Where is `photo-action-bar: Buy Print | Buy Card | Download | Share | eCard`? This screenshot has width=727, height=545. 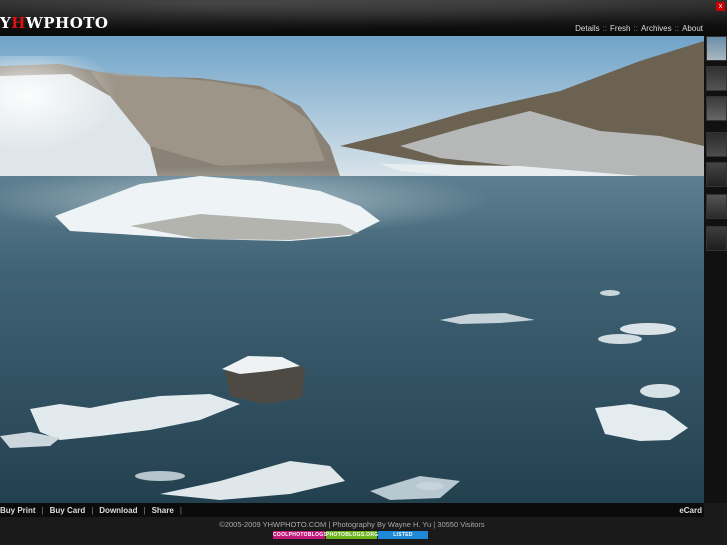
photo-action-bar: Buy Print | Buy Card | Download | Share | eCard is located at coordinates (352, 510).